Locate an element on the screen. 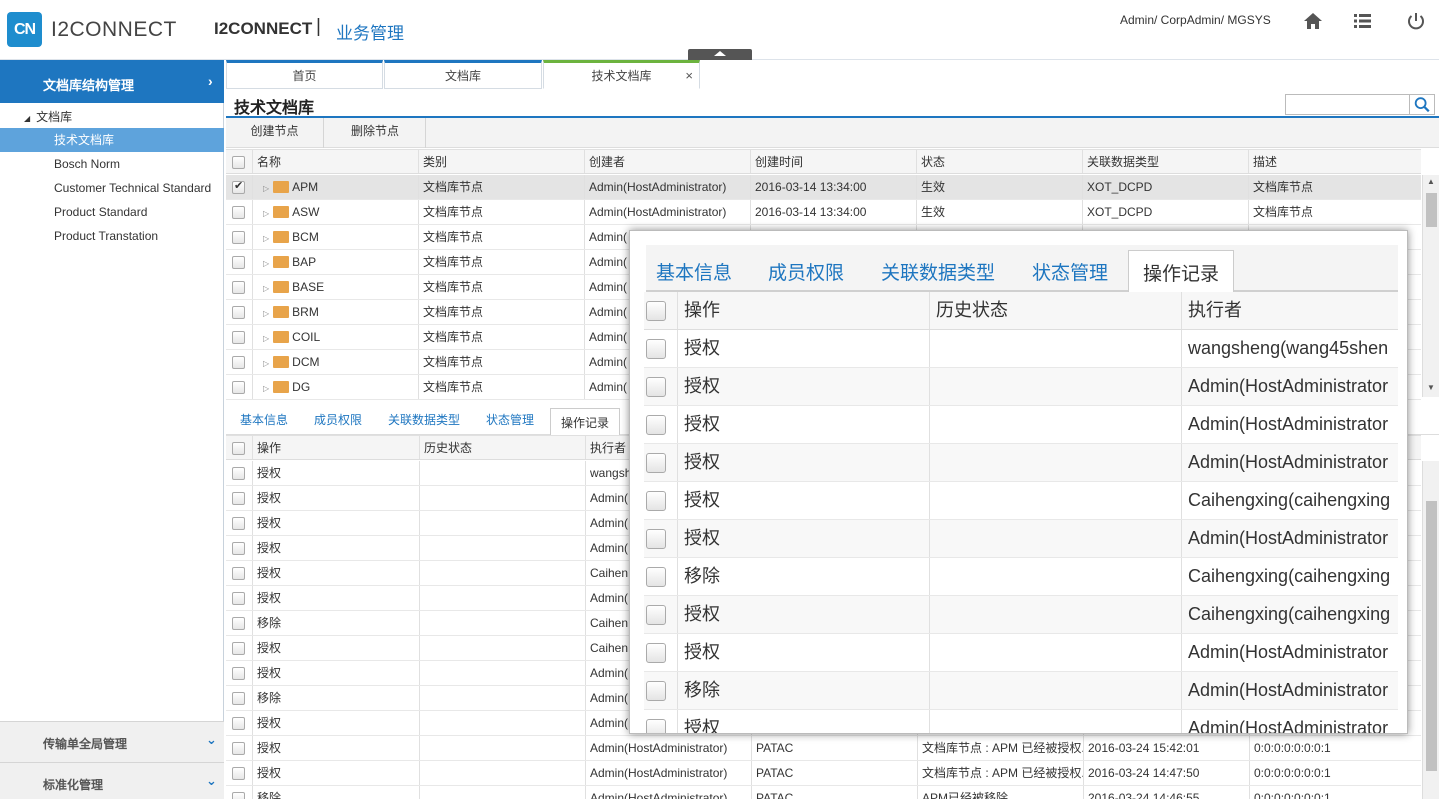 The image size is (1439, 799). tab-member-permission: 成员权限 is located at coordinates (338, 419).